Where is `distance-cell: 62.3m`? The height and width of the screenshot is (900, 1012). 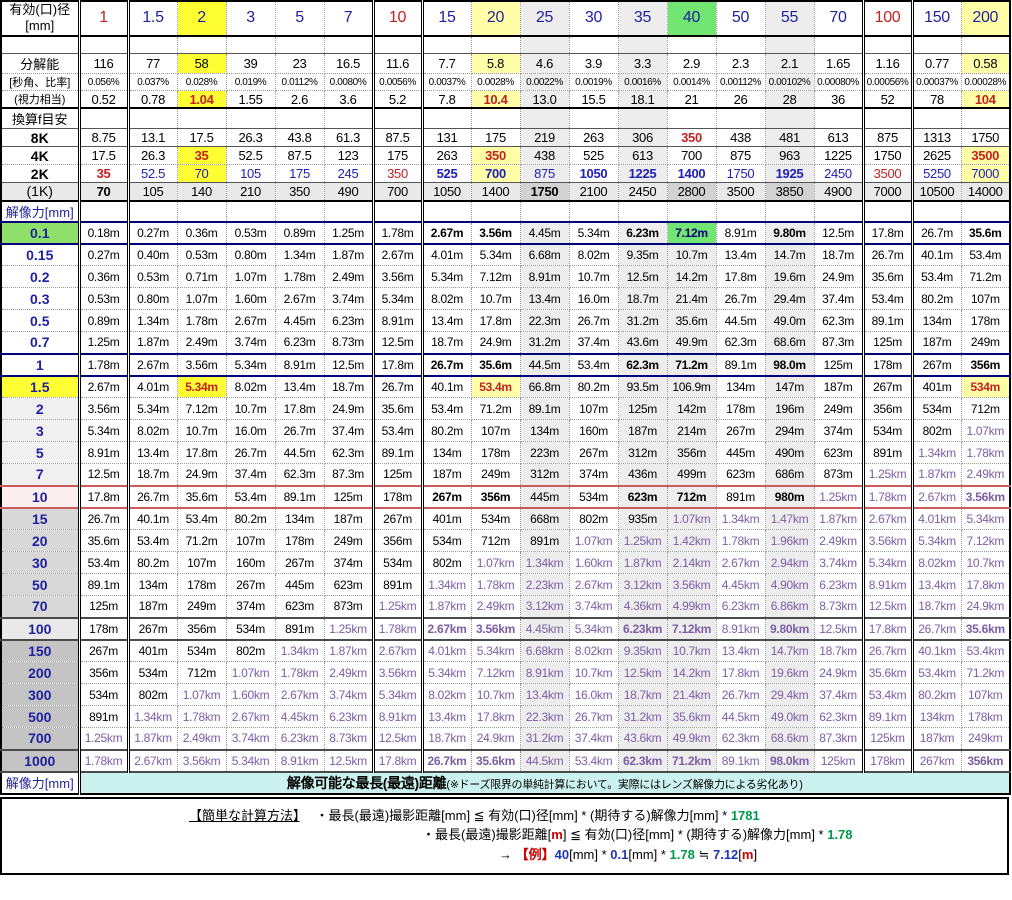 distance-cell: 62.3m is located at coordinates (839, 320).